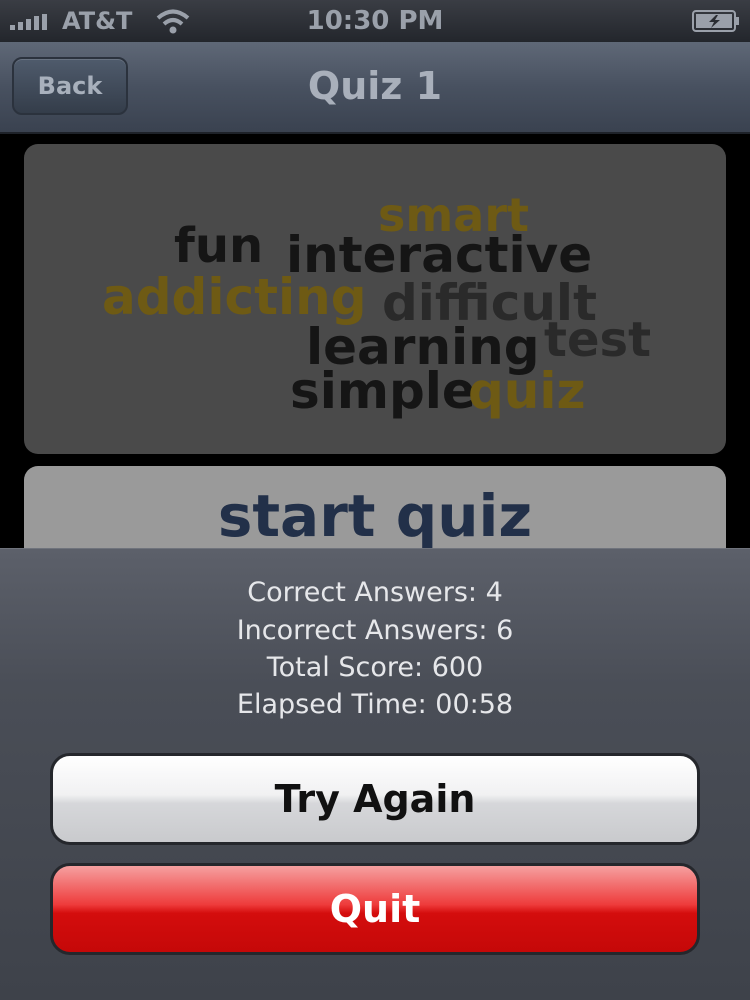  Describe the element at coordinates (375, 704) in the screenshot. I see `elapsed-time-text: Elapsed Time: 00:58` at that location.